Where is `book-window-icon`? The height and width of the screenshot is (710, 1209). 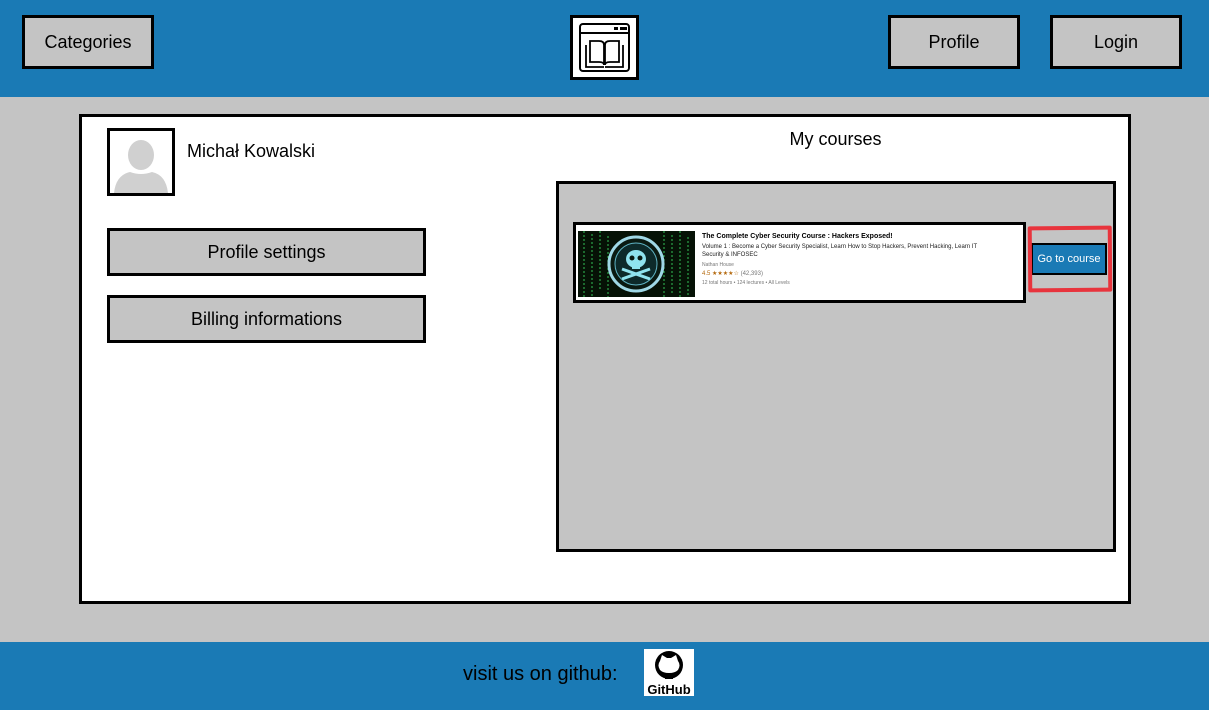
book-window-icon is located at coordinates (604, 47).